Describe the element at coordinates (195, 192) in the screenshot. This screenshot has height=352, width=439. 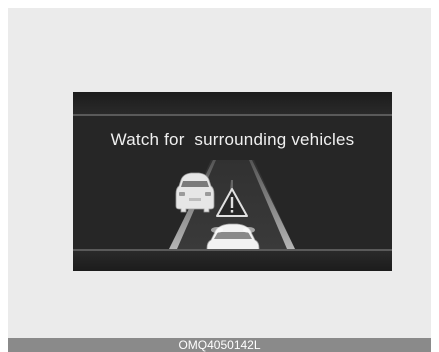
I see `car-rear-icon` at that location.